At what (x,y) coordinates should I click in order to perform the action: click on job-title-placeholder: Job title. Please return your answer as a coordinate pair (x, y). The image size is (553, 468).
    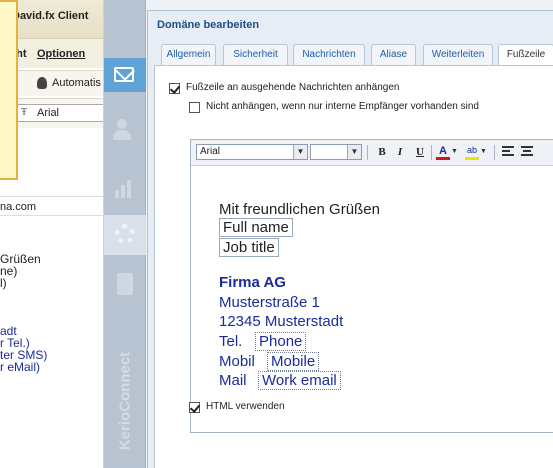
    Looking at the image, I should click on (249, 247).